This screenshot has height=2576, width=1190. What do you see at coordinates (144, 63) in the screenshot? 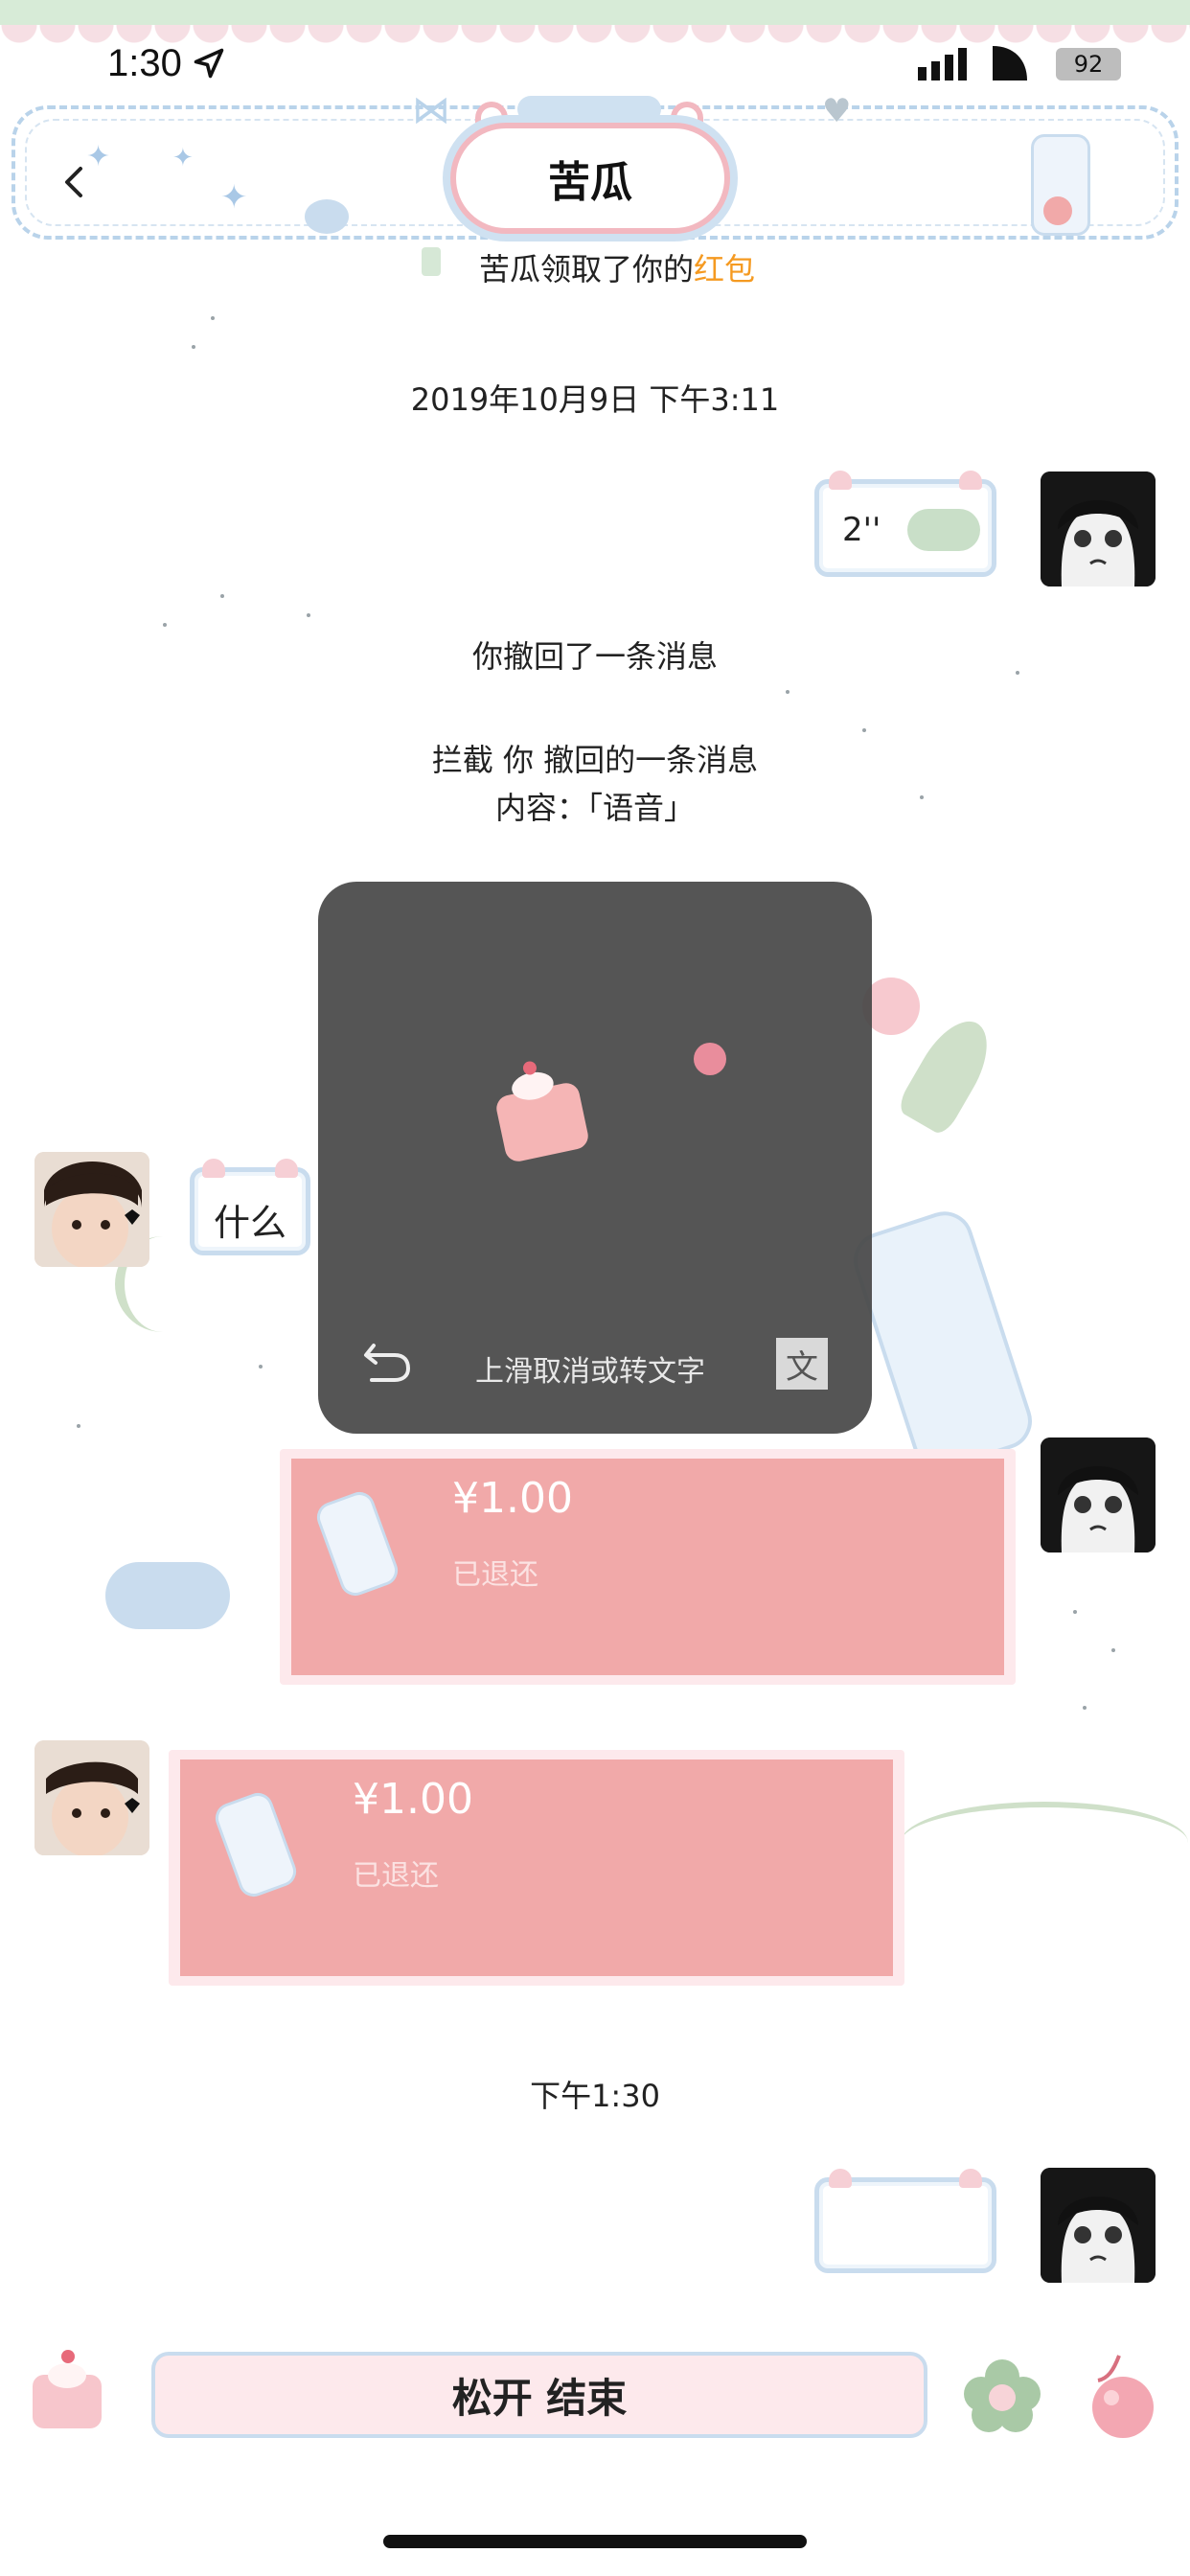
I see `status-time: 1:30` at bounding box center [144, 63].